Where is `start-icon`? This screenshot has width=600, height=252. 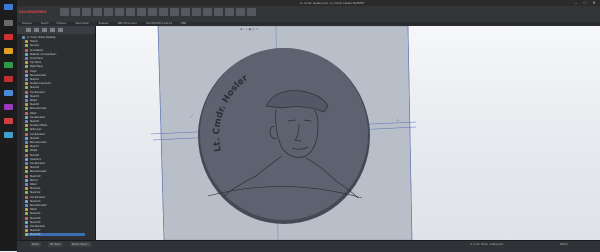
start-icon is located at coordinates (8, 7).